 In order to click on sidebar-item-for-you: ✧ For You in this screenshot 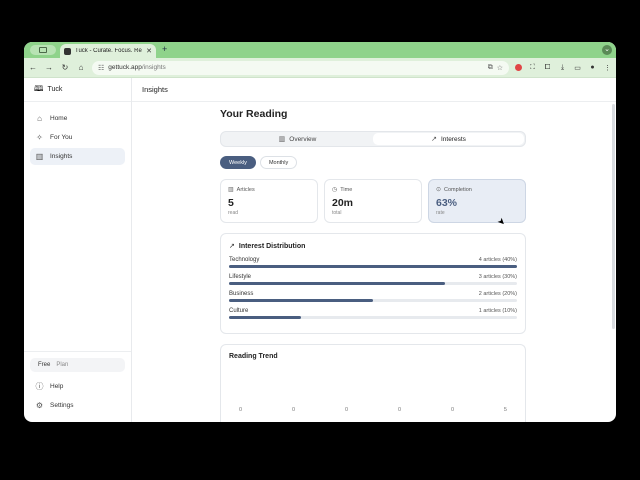, I will do `click(77, 137)`.